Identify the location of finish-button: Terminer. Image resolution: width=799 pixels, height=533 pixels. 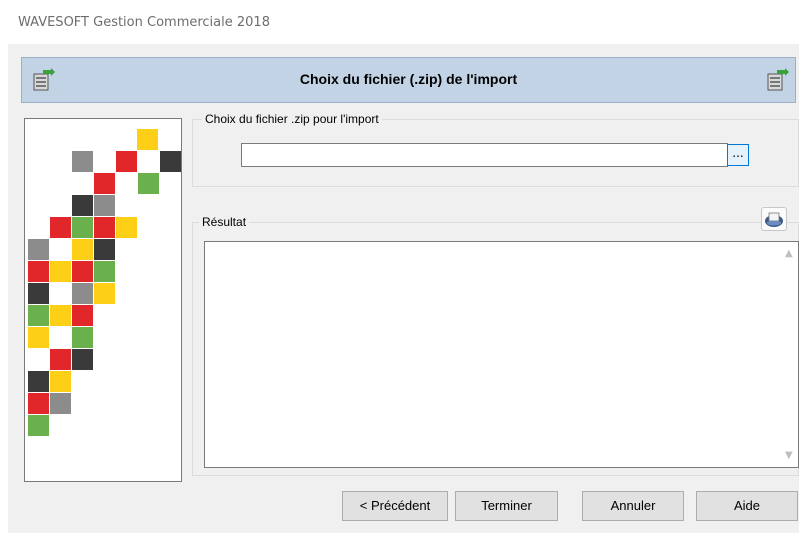
(506, 506).